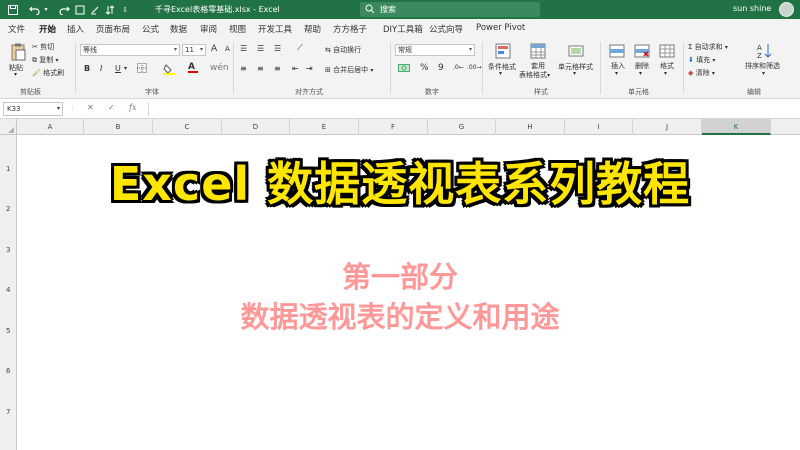  What do you see at coordinates (118, 68) in the screenshot?
I see `underline-button: U` at bounding box center [118, 68].